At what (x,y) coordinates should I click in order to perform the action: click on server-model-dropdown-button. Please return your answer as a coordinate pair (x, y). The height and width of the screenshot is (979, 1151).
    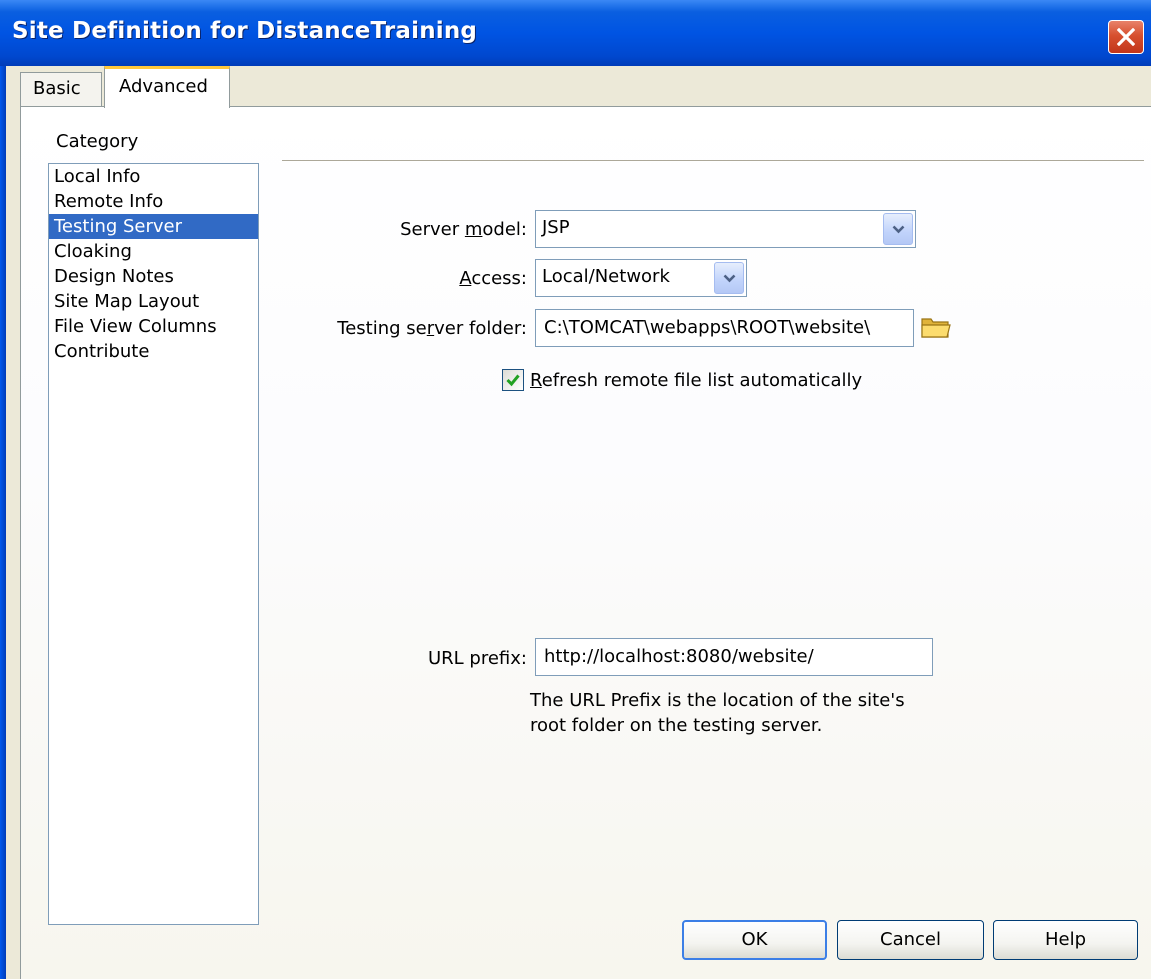
    Looking at the image, I should click on (898, 229).